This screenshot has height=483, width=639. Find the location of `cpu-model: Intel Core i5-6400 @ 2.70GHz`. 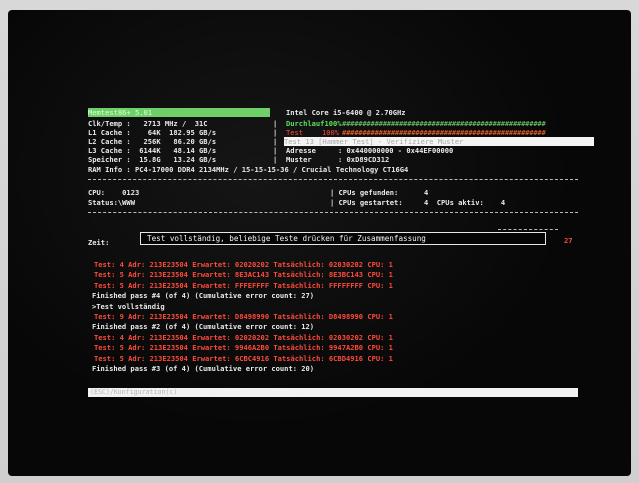

cpu-model: Intel Core i5-6400 @ 2.70GHz is located at coordinates (346, 112).